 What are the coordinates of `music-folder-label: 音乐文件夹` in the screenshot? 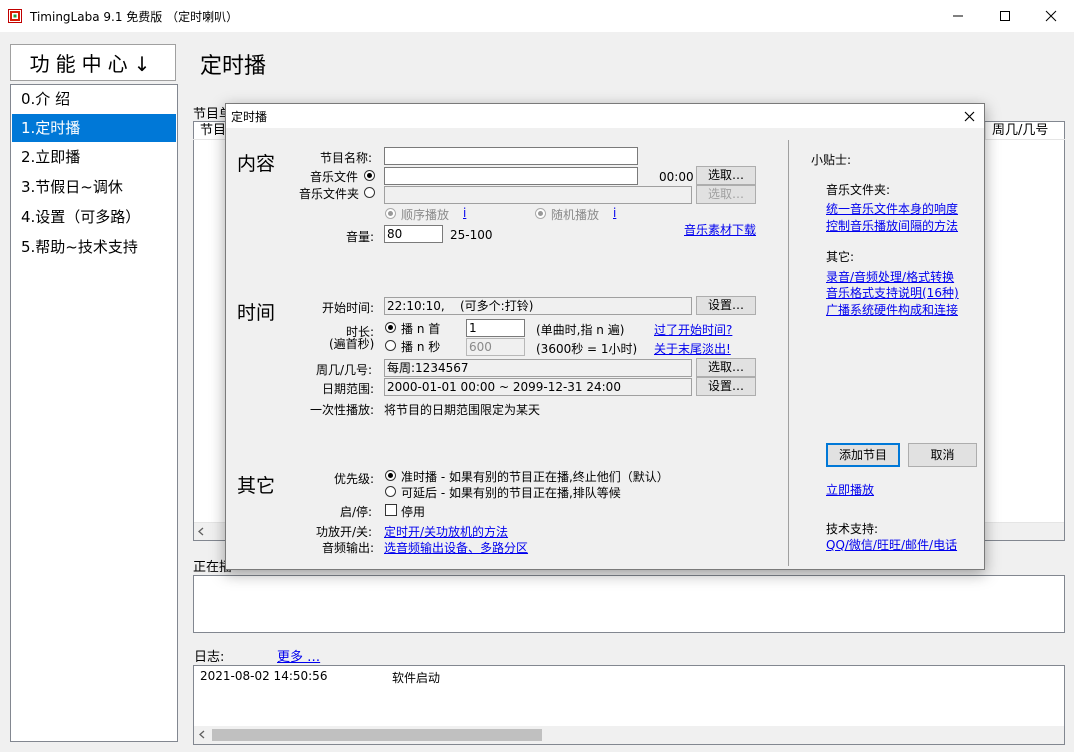 It's located at (329, 194).